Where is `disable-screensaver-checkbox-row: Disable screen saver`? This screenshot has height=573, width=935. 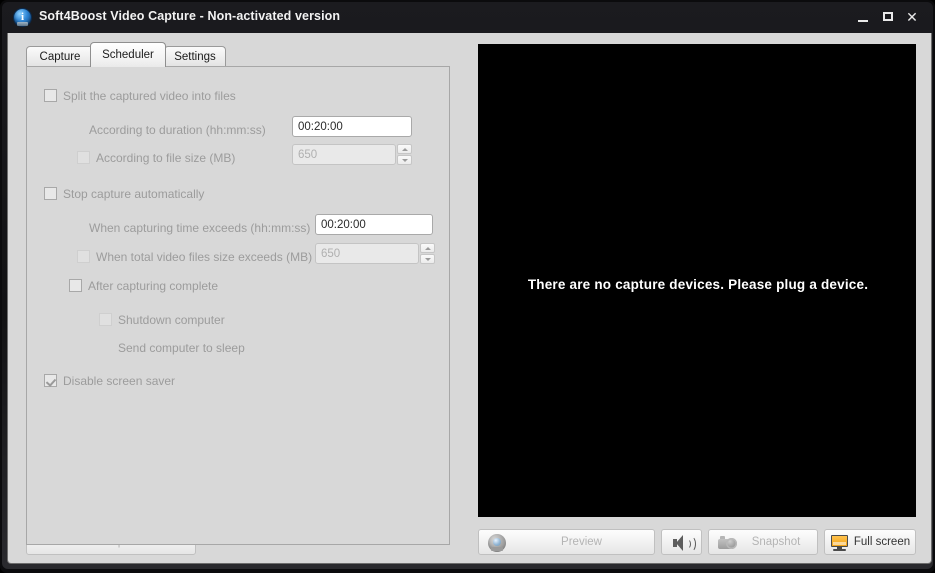
disable-screensaver-checkbox-row: Disable screen saver is located at coordinates (109, 381).